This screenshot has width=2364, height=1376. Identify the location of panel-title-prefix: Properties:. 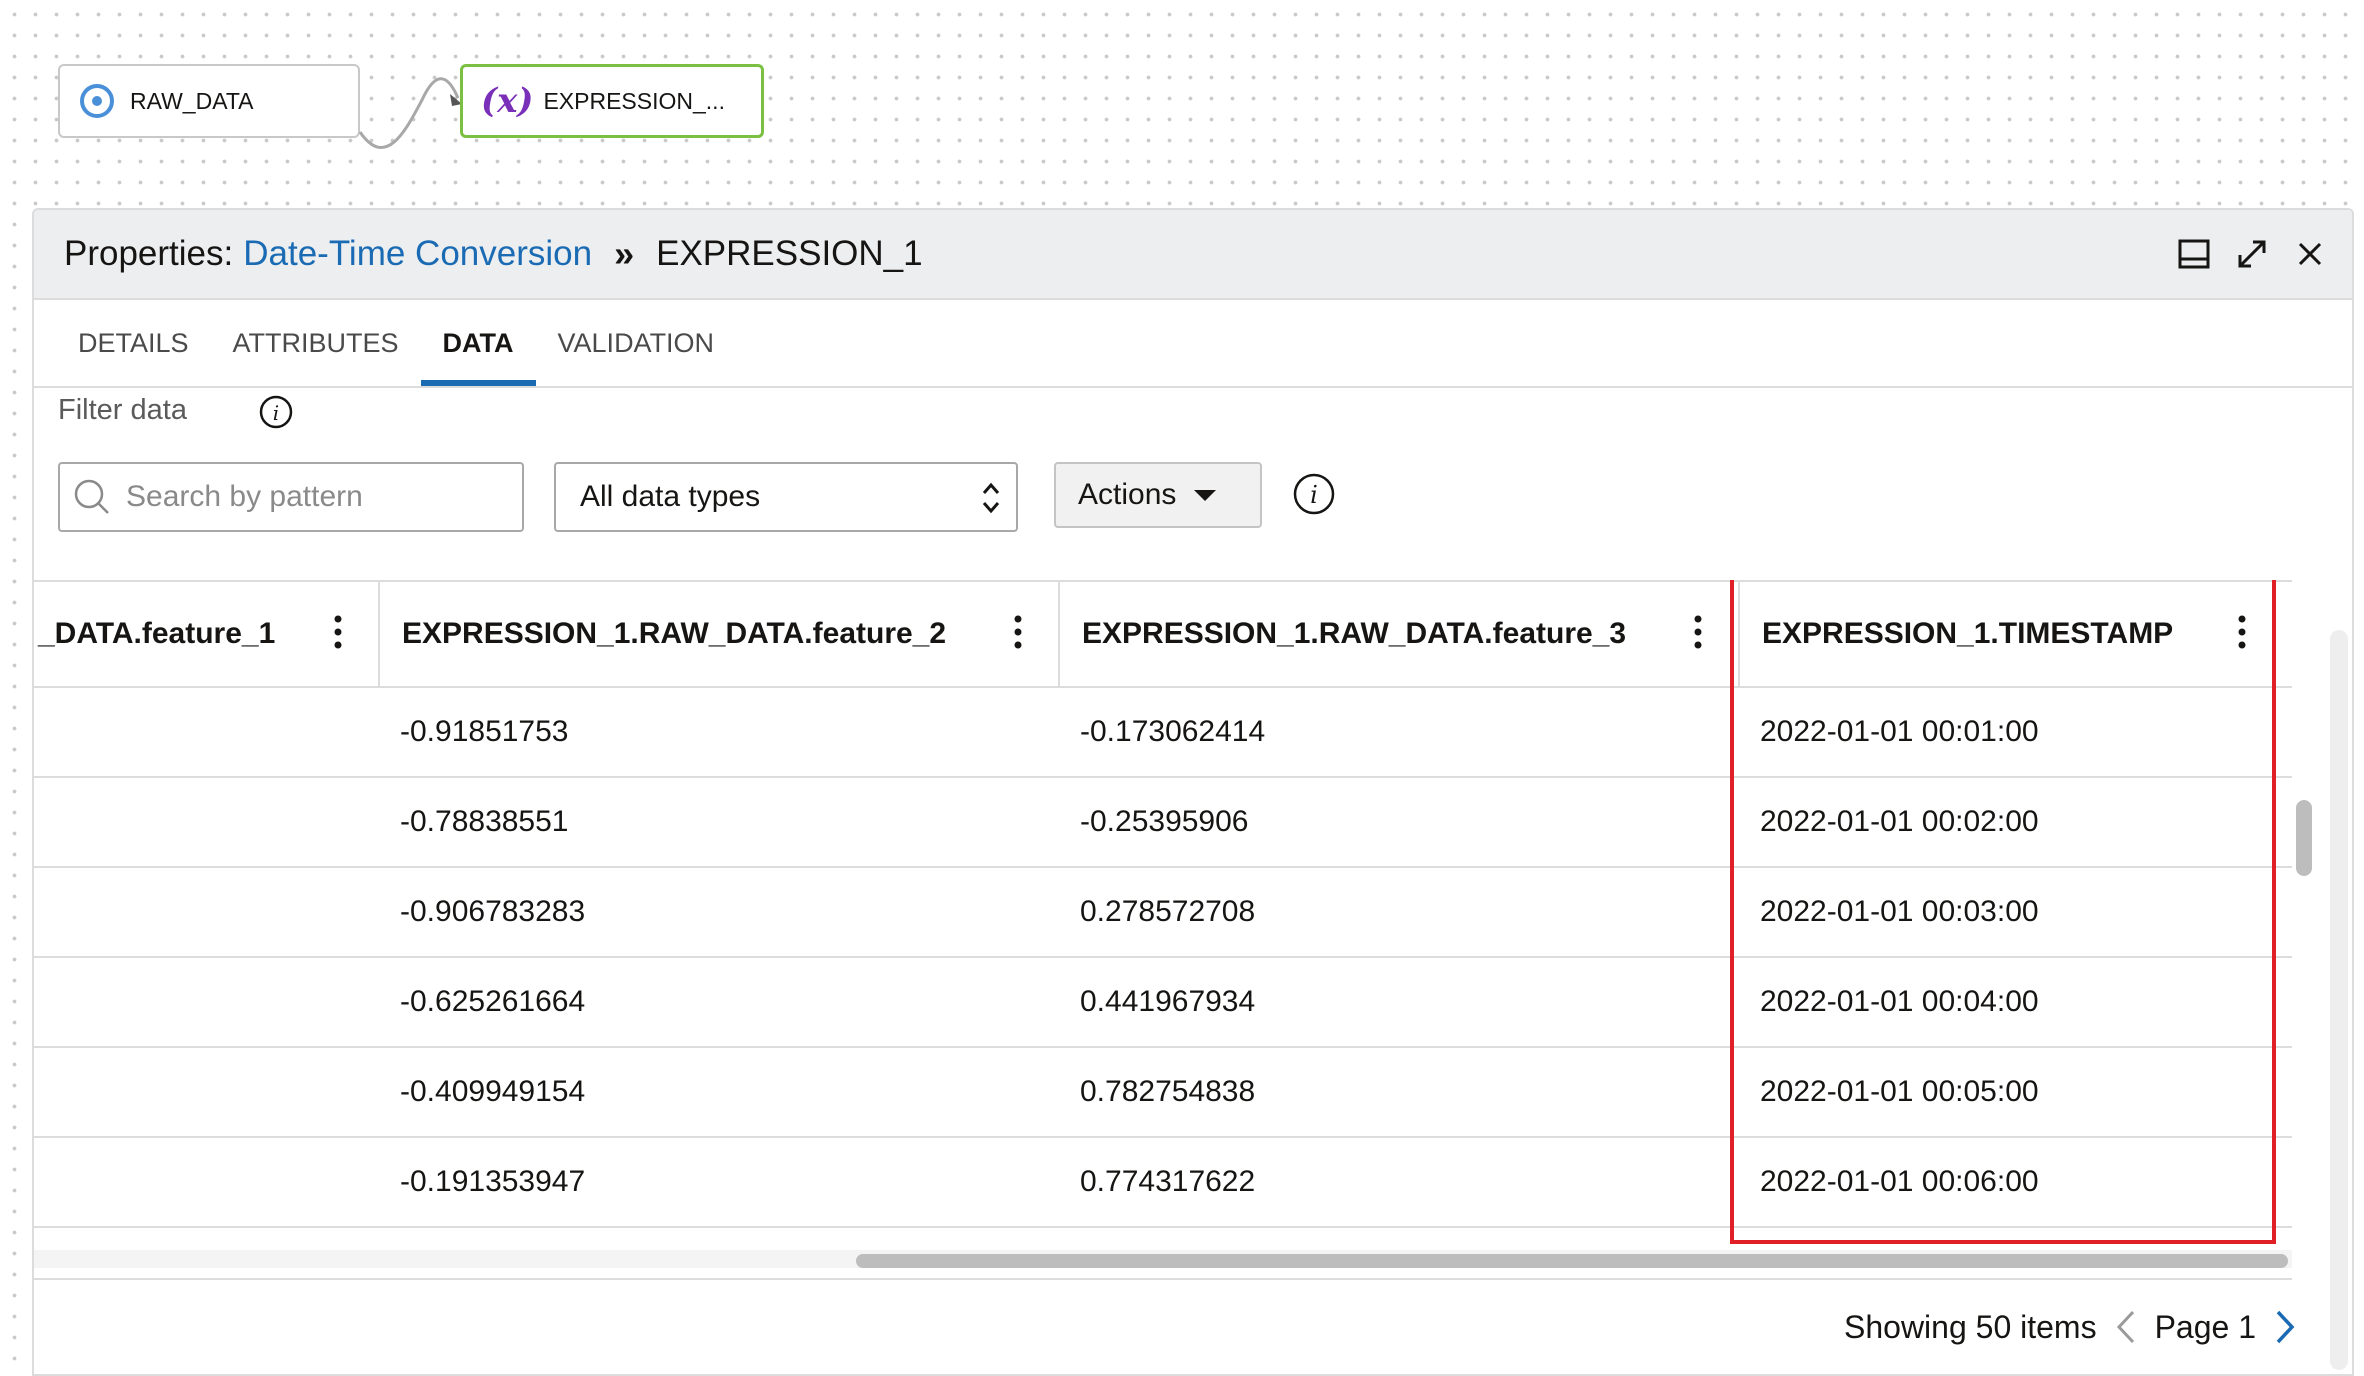
(149, 253).